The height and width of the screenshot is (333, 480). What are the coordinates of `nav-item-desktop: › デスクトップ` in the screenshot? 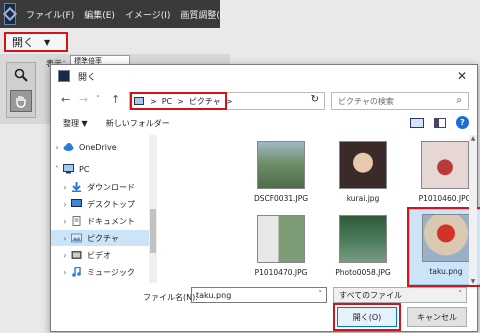 It's located at (109, 204).